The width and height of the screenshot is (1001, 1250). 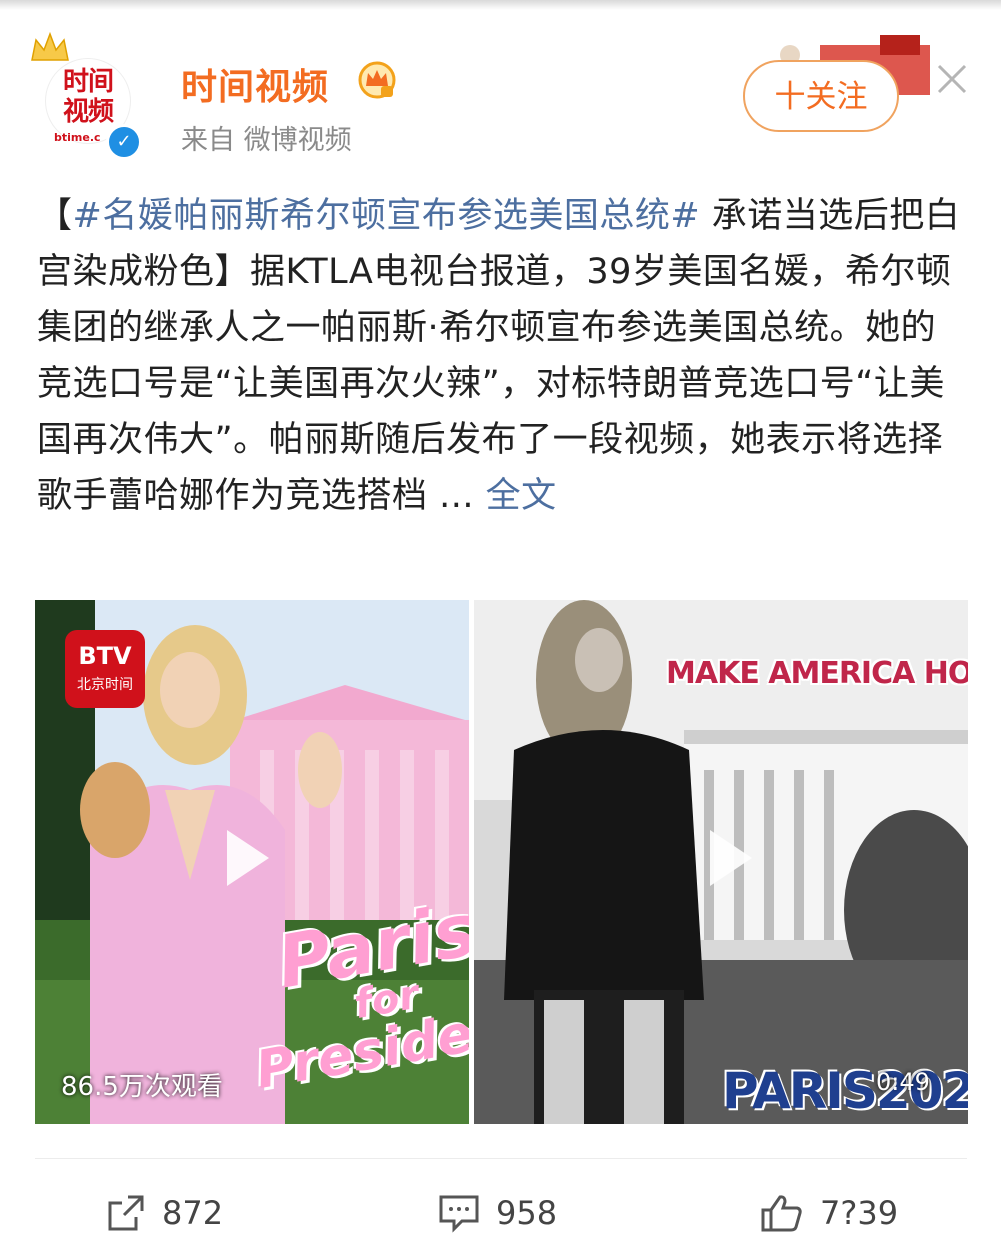 What do you see at coordinates (859, 1213) in the screenshot?
I see `like-count: 7?39` at bounding box center [859, 1213].